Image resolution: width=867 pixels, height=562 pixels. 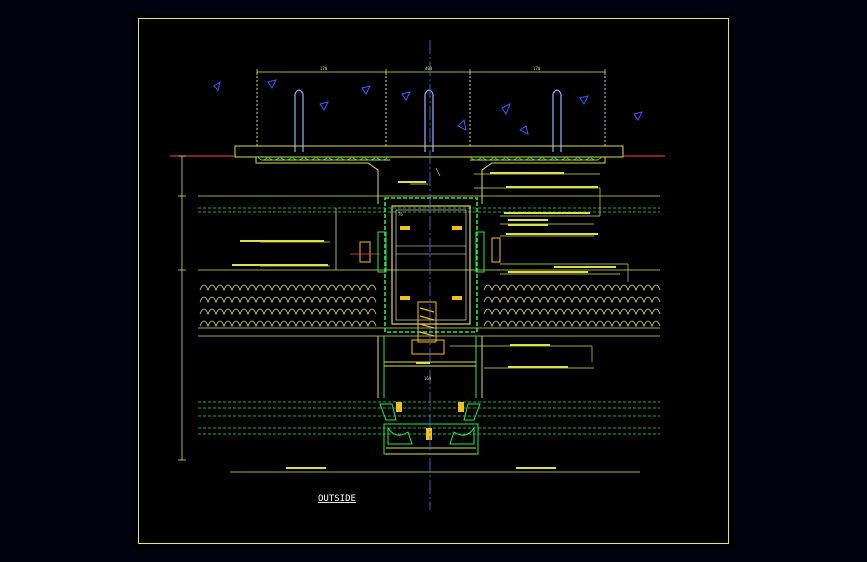 What do you see at coordinates (428, 120) in the screenshot?
I see `anchor-rods` at bounding box center [428, 120].